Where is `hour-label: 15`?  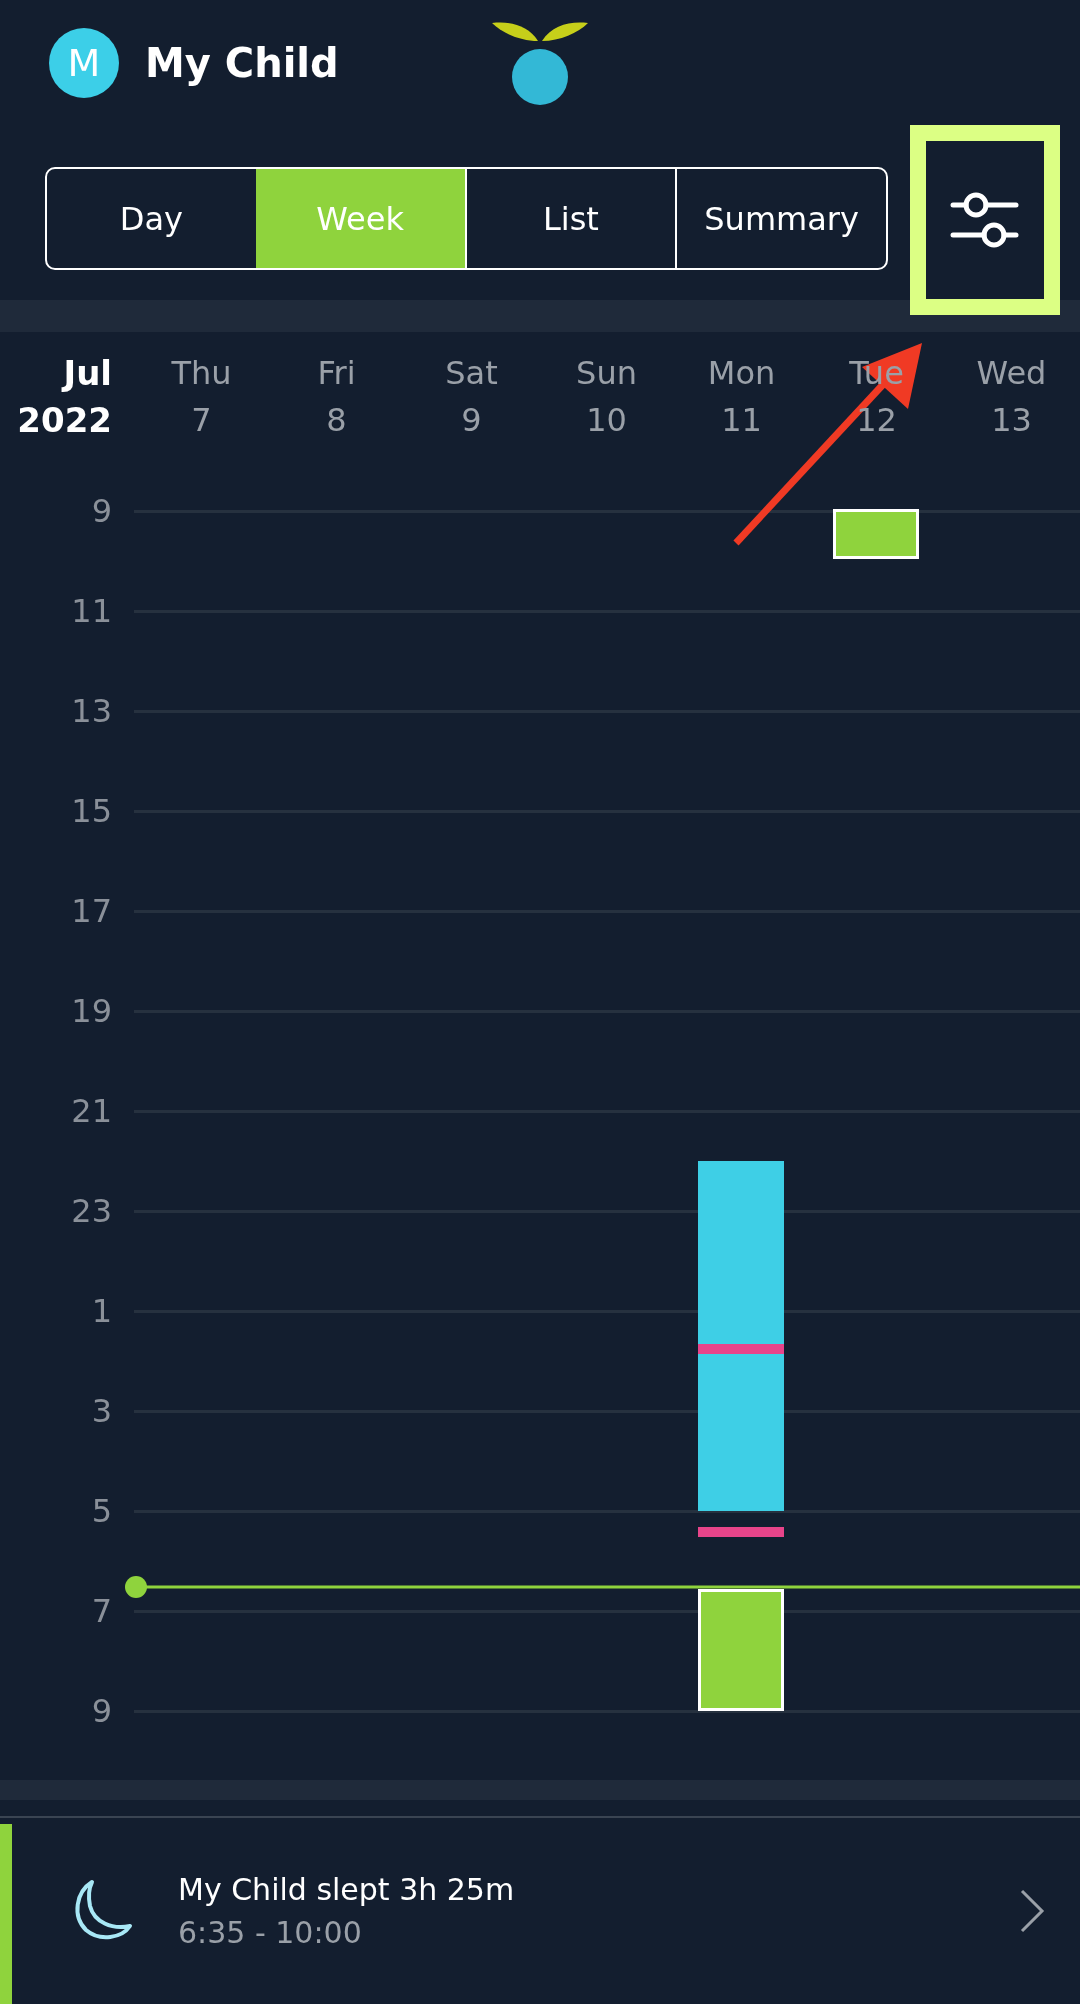 hour-label: 15 is located at coordinates (91, 811).